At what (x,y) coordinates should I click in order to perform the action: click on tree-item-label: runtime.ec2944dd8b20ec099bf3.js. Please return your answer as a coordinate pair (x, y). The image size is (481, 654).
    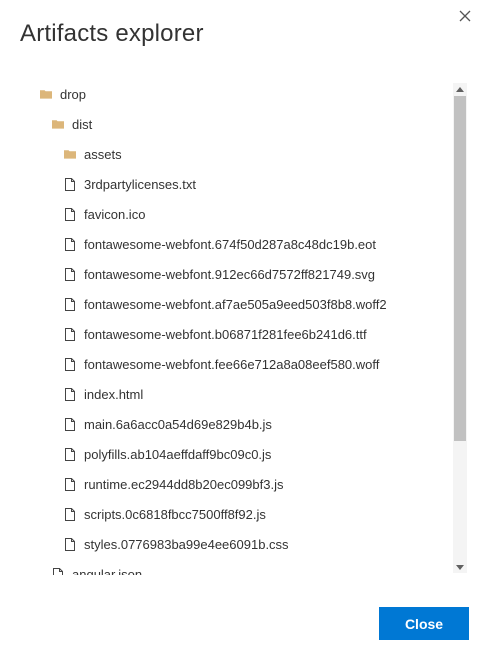
    Looking at the image, I should click on (184, 484).